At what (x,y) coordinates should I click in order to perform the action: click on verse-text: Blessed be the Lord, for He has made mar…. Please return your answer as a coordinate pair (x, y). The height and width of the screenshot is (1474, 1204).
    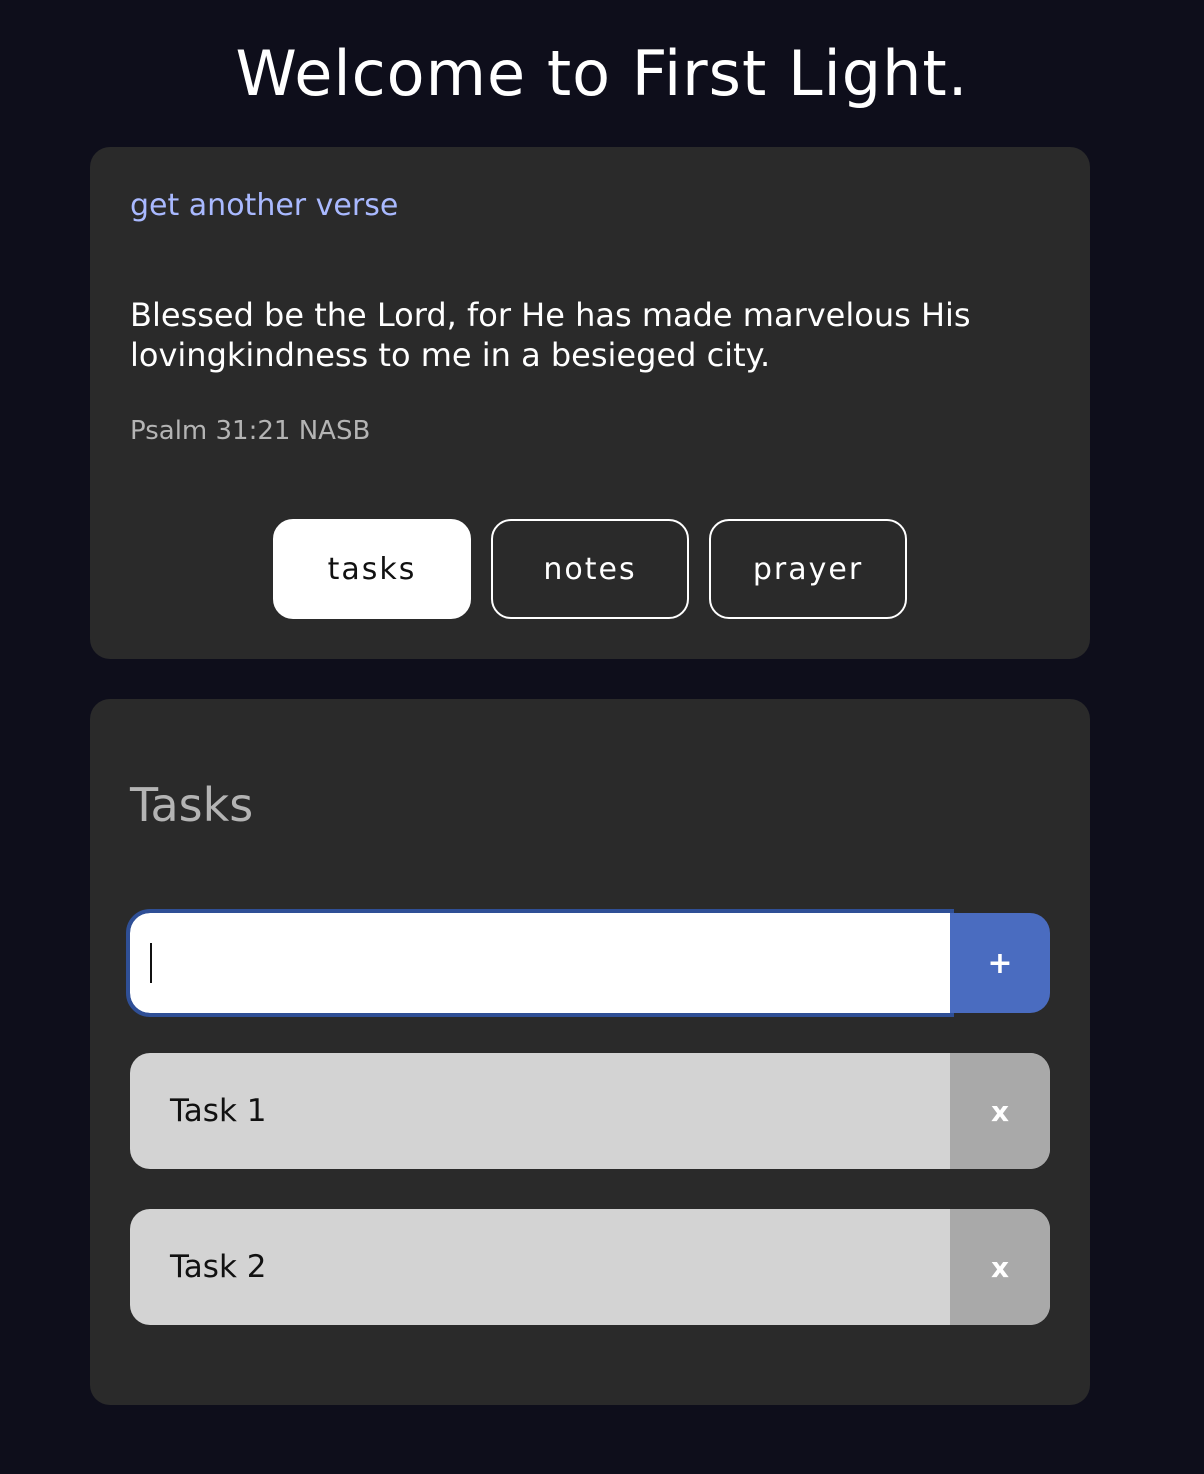
    Looking at the image, I should click on (550, 335).